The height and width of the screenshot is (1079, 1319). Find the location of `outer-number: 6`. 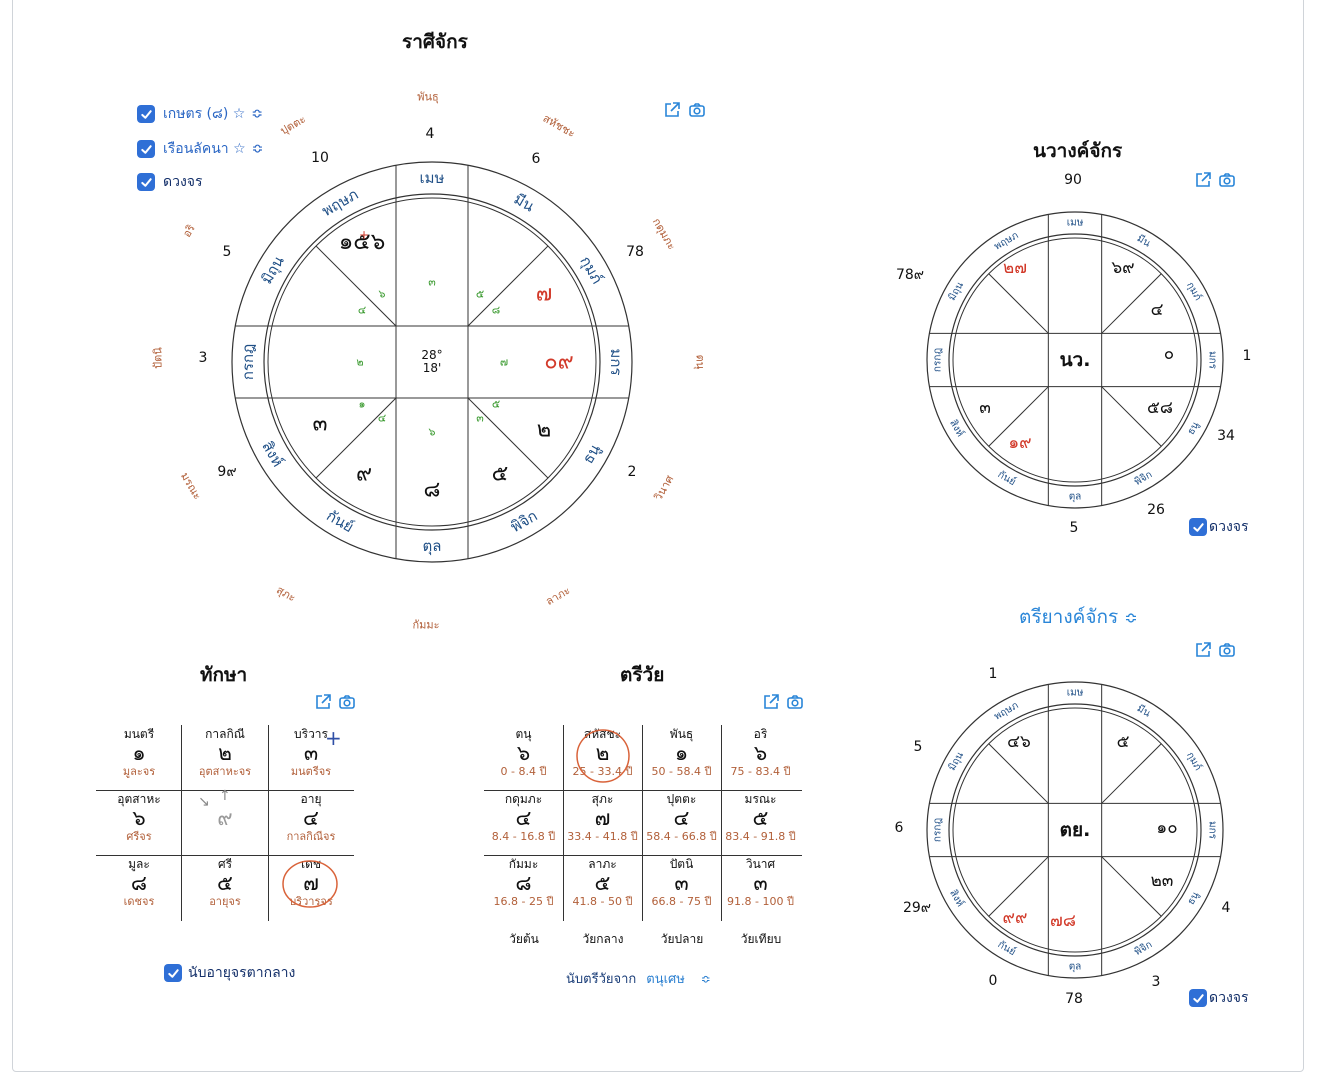

outer-number: 6 is located at coordinates (536, 159).